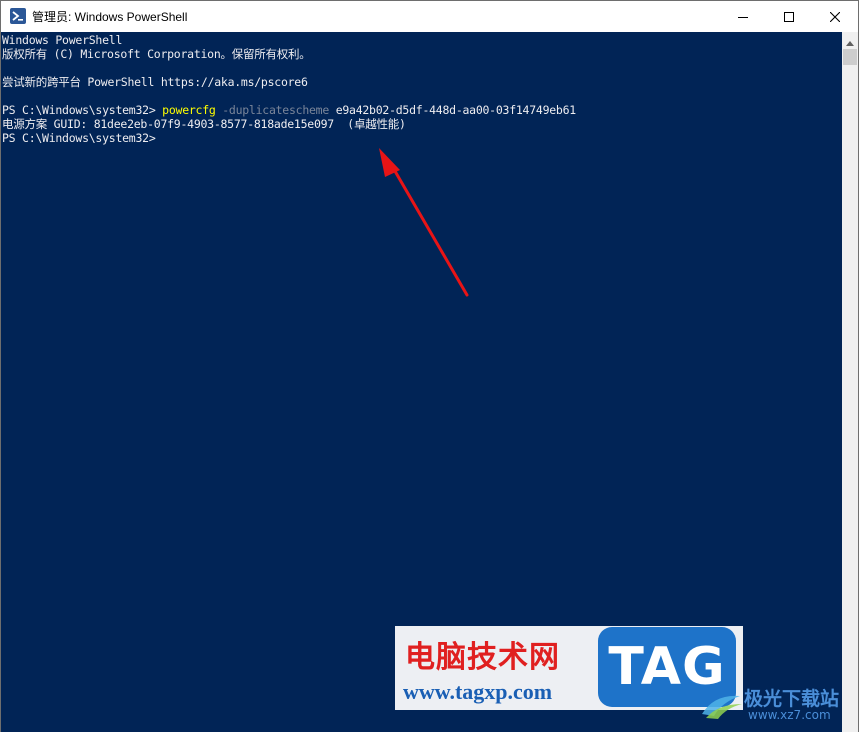 This screenshot has width=859, height=732. I want to click on title-bar: 管理员: Windows PowerShell, so click(429, 16).